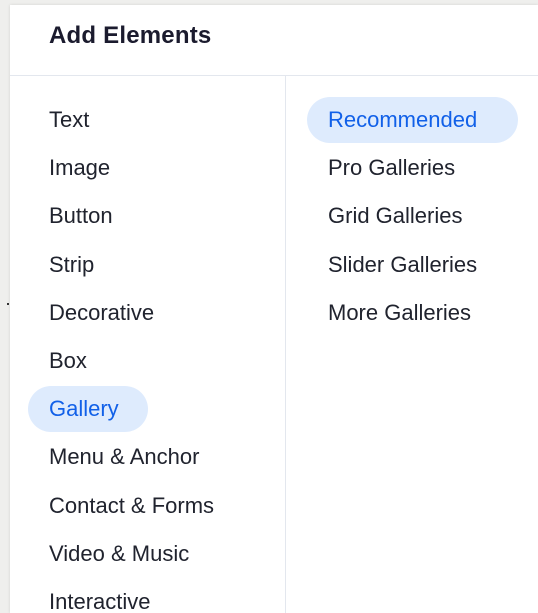 The height and width of the screenshot is (613, 538). What do you see at coordinates (130, 35) in the screenshot?
I see `panel-title: Add Elements` at bounding box center [130, 35].